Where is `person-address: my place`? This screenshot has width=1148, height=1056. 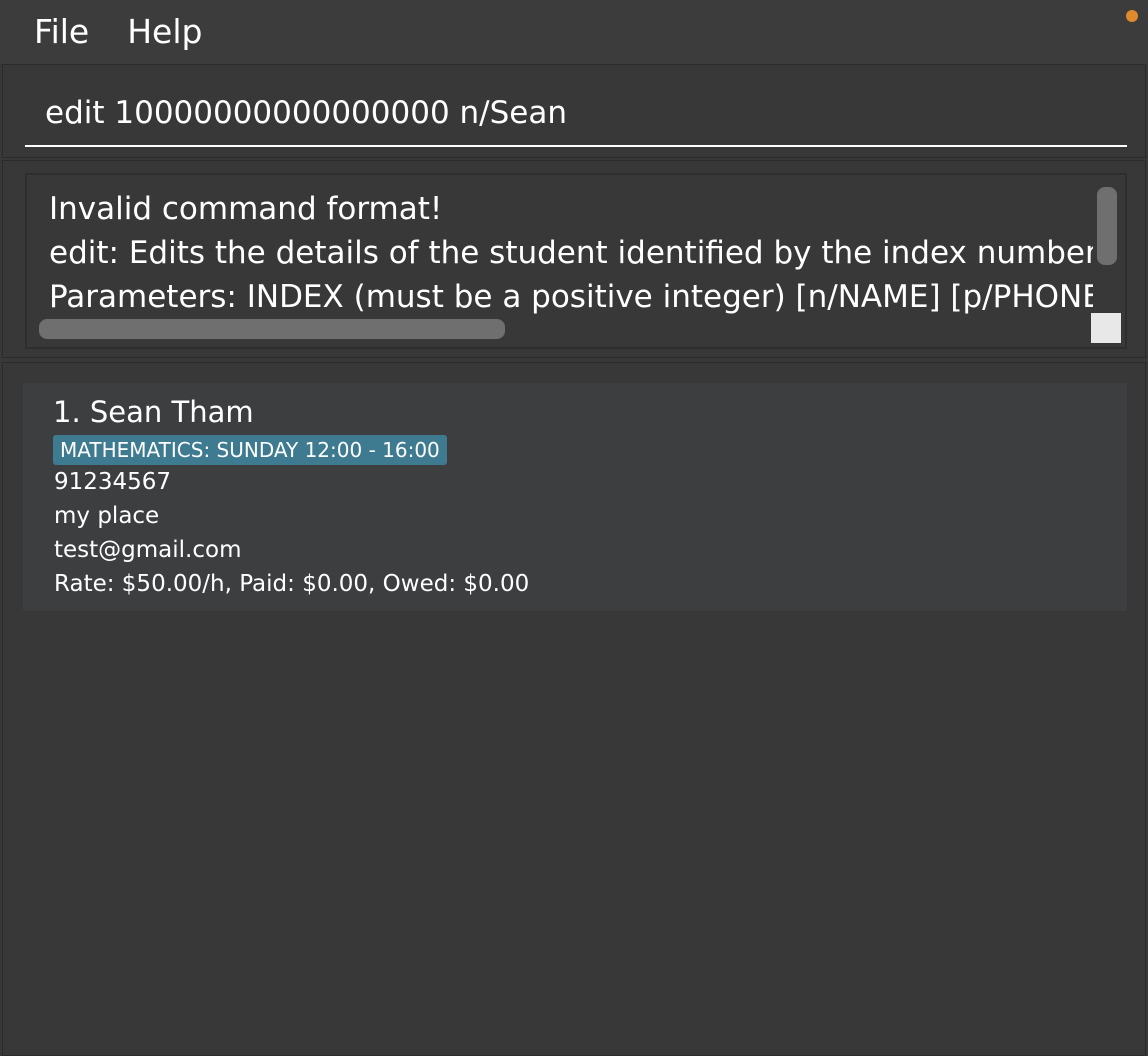 person-address: my place is located at coordinates (107, 516).